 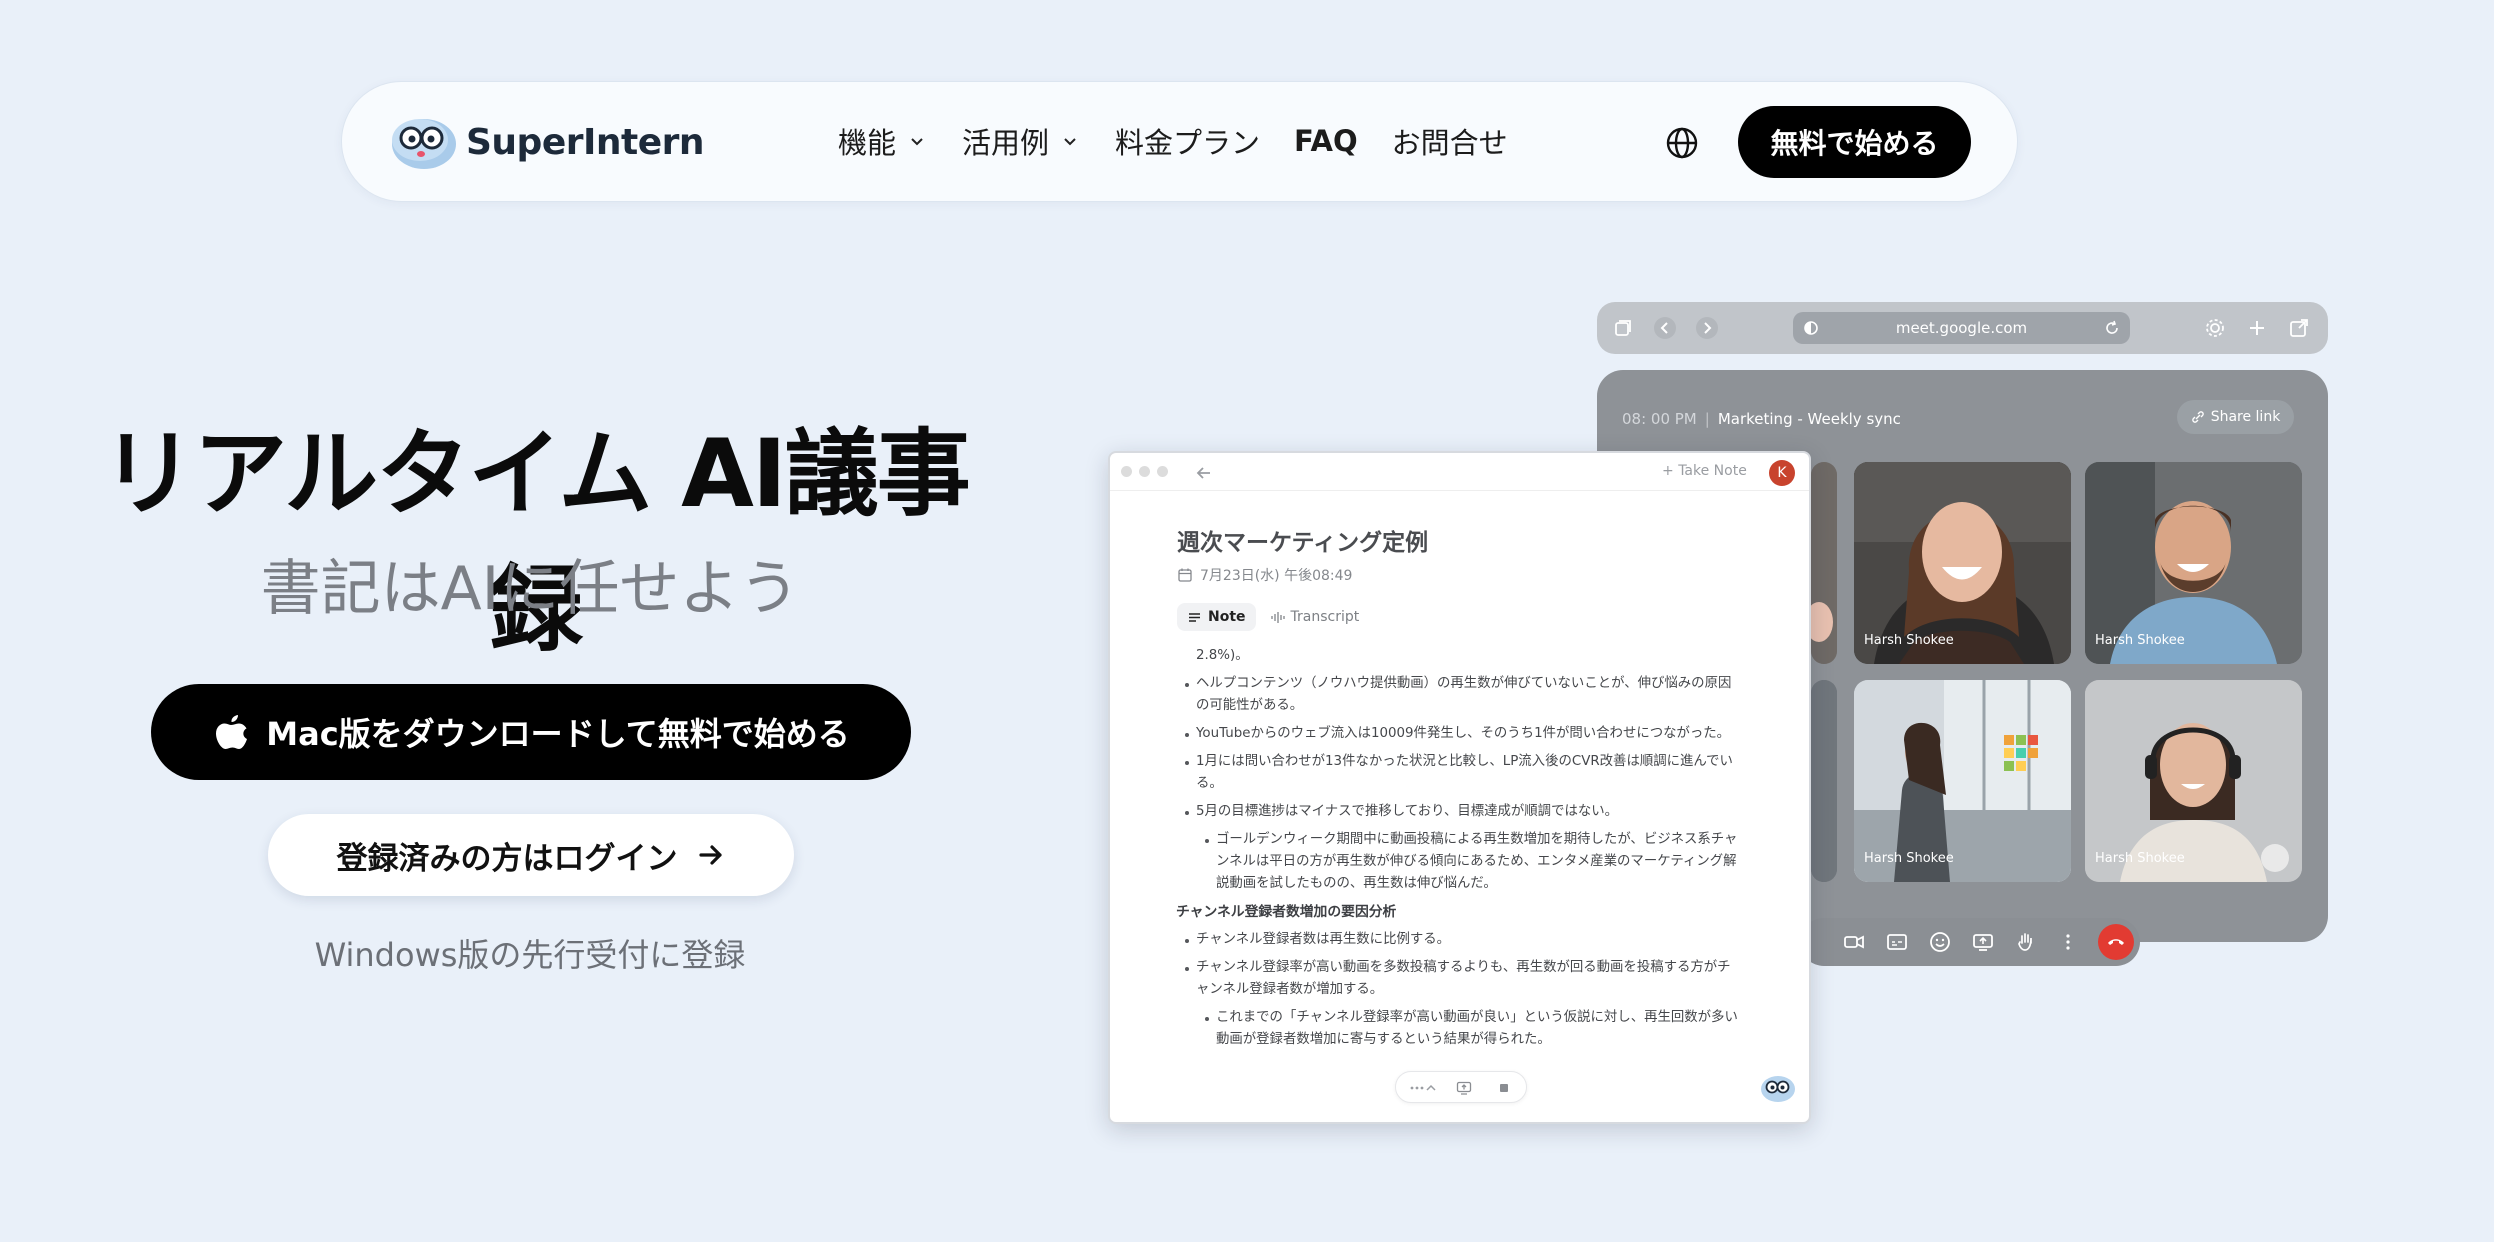 I want to click on note-line: 動画が登録者数増加に寄与するという結果が得られた。, so click(x=1383, y=1039).